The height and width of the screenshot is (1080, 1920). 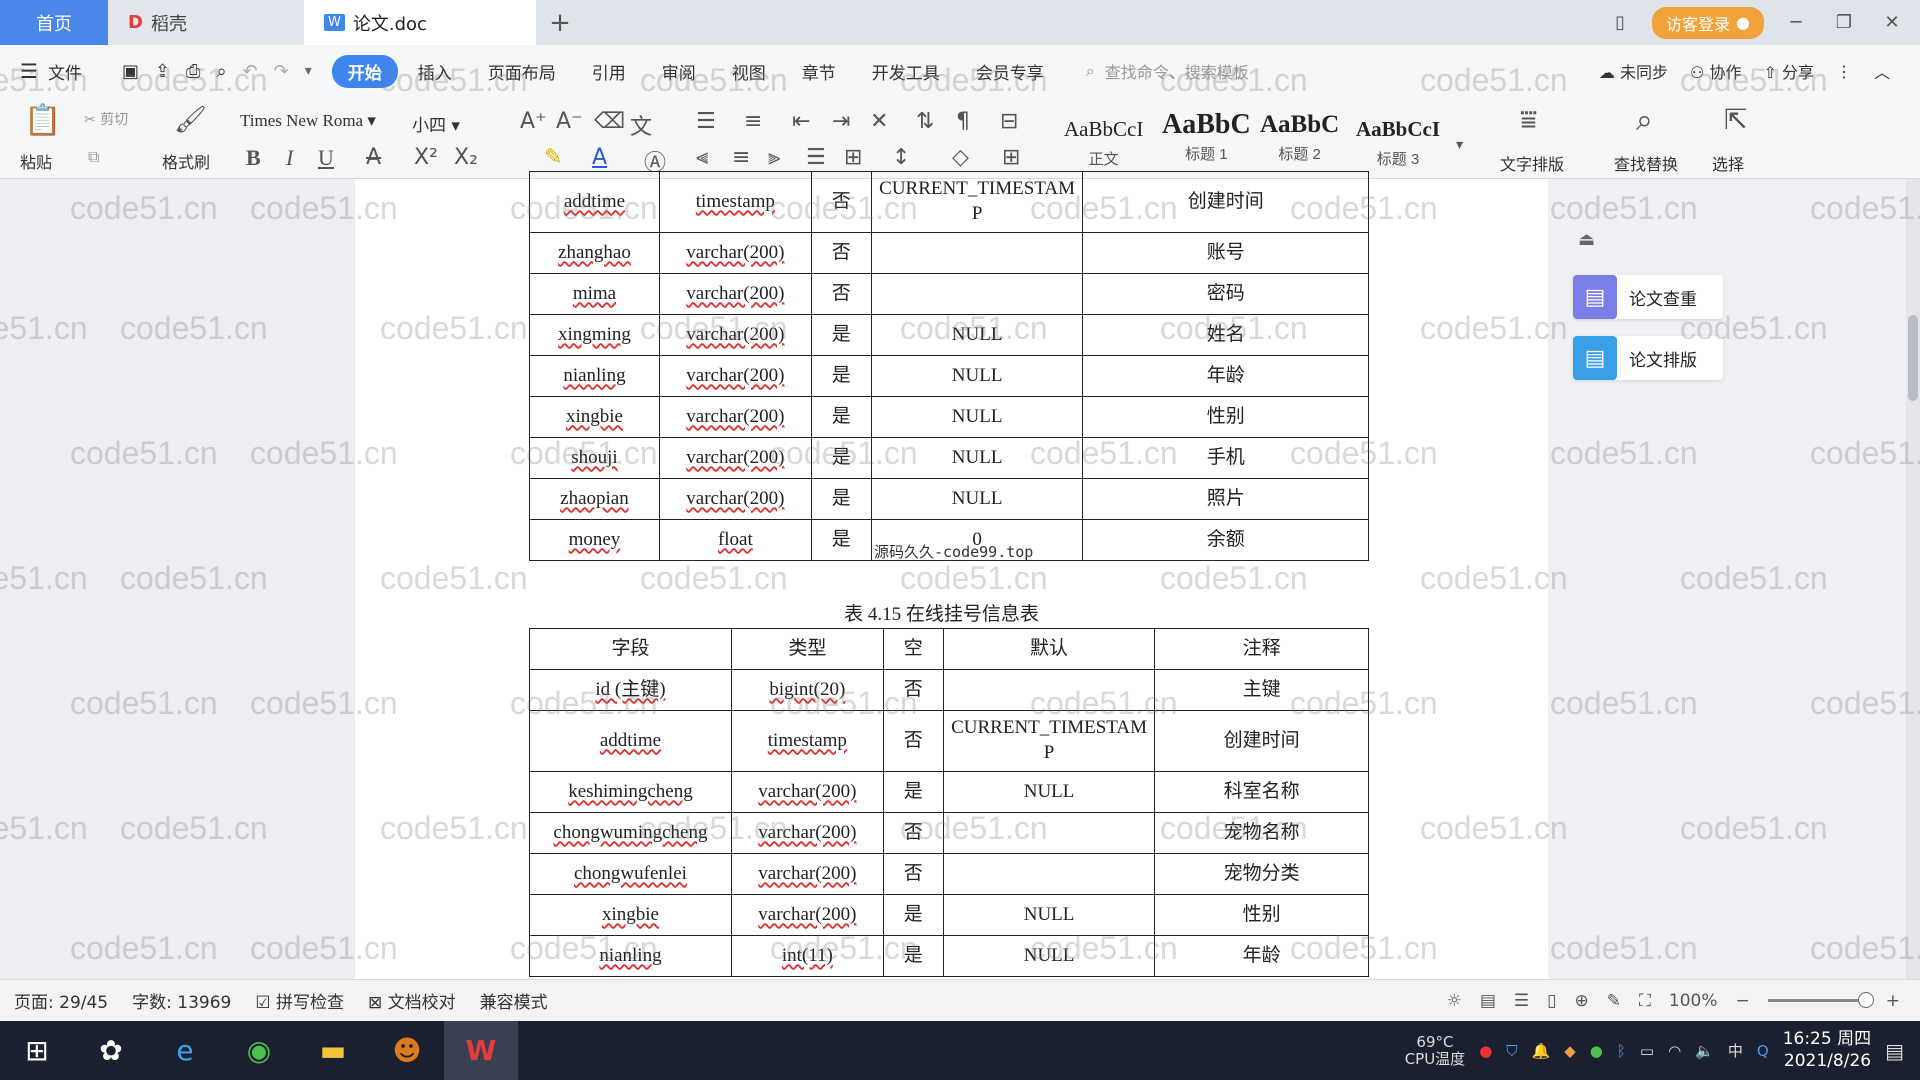 I want to click on bold-icon: B, so click(x=253, y=158).